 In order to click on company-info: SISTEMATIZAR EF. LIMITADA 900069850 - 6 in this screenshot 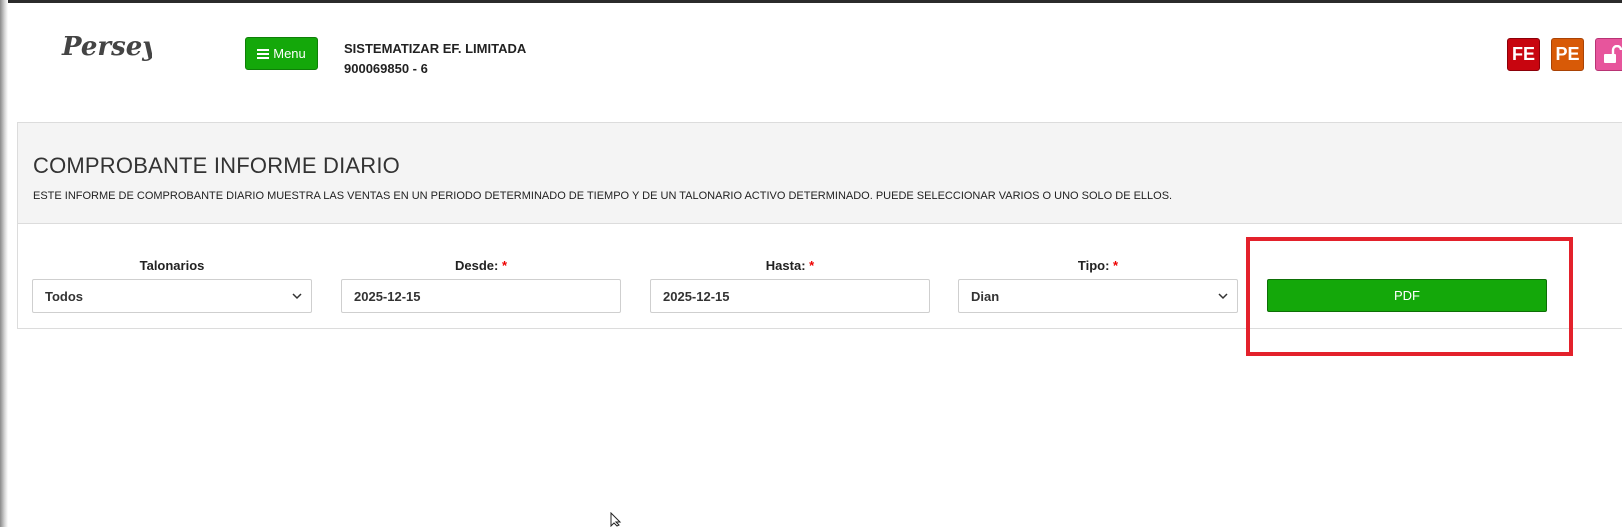, I will do `click(435, 59)`.